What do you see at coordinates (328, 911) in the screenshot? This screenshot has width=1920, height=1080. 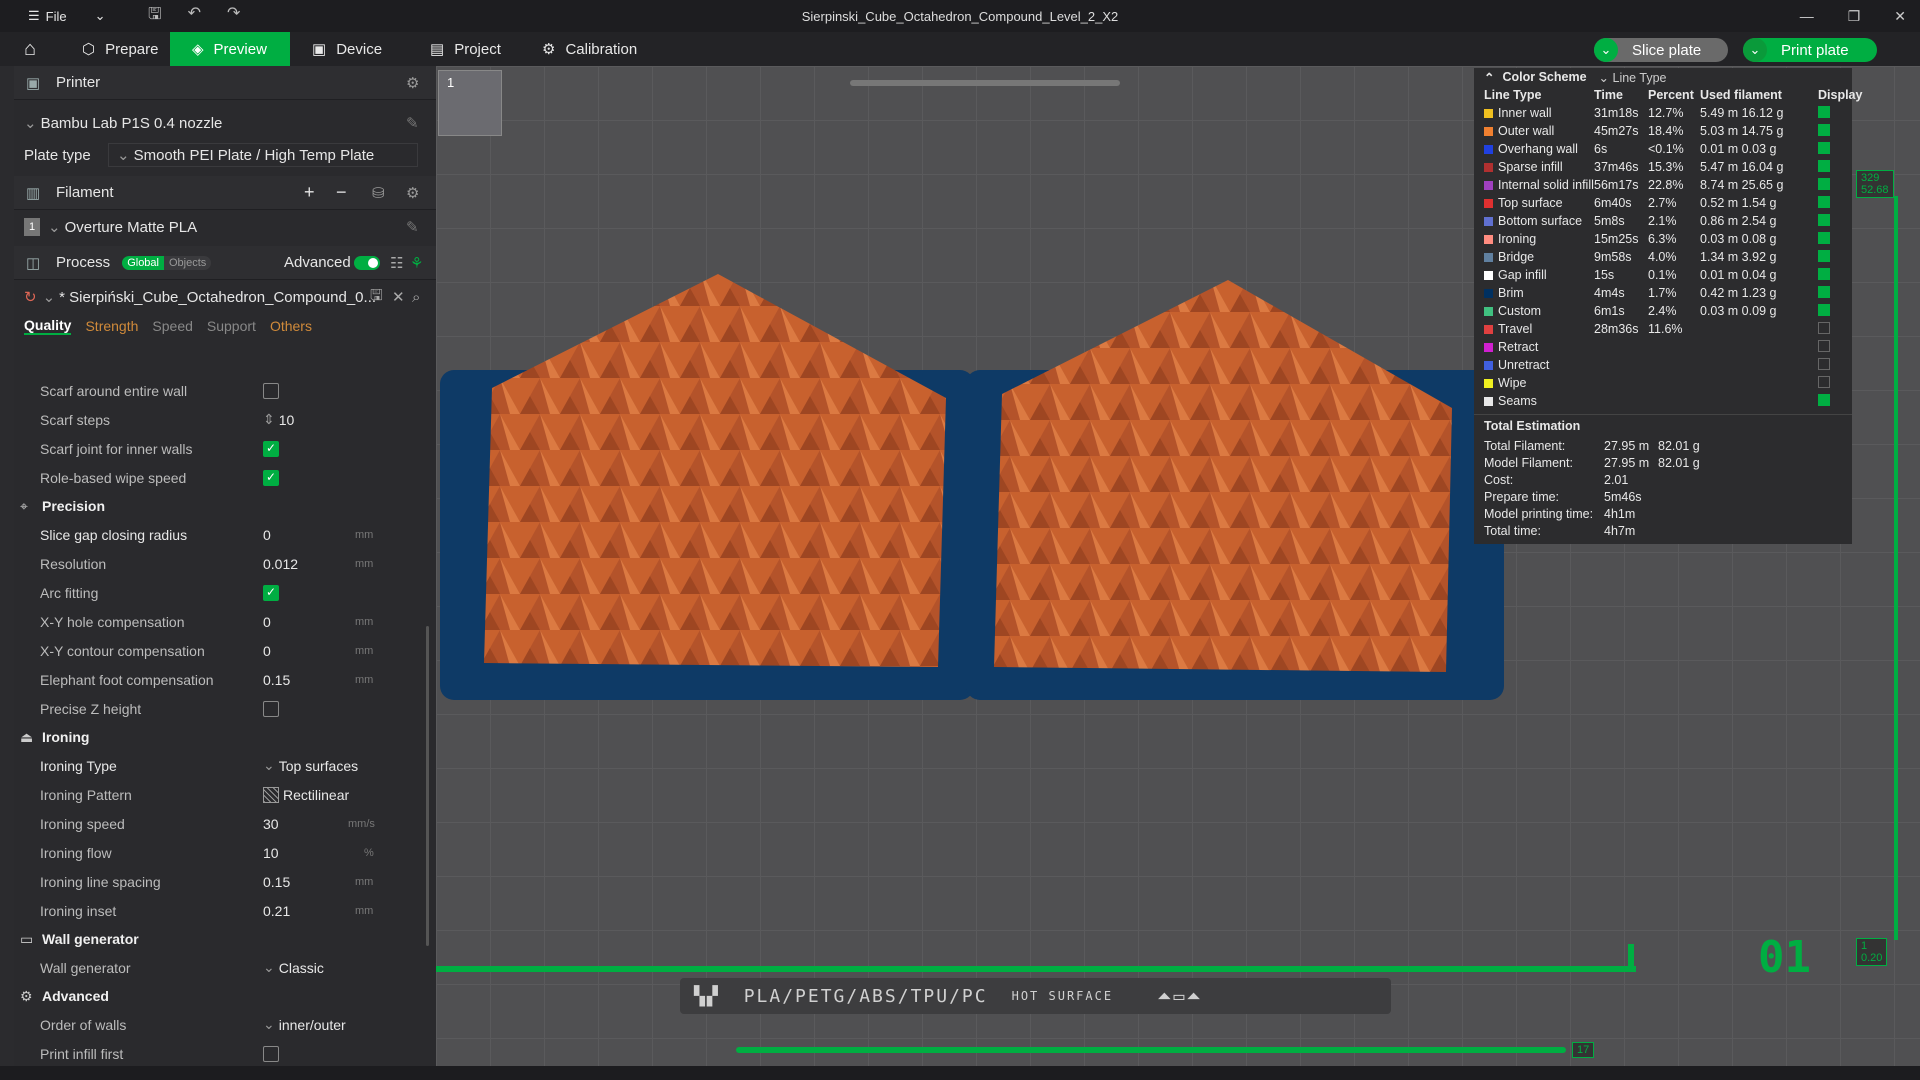 I see `ironing-inset-input: 0.21` at bounding box center [328, 911].